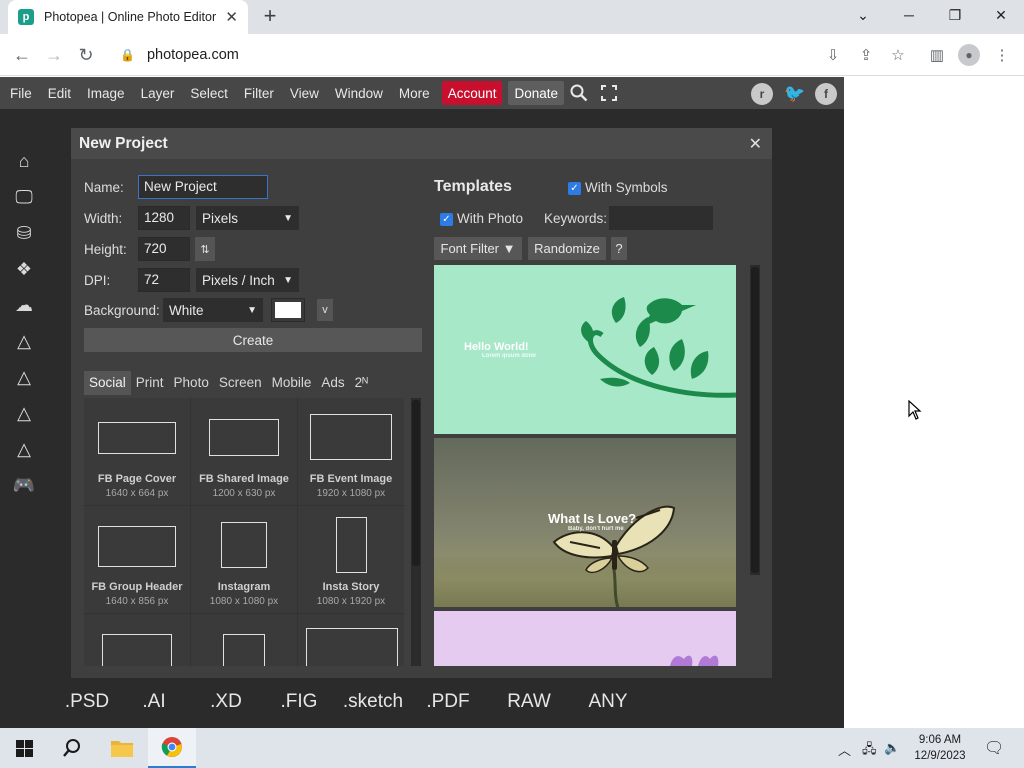  What do you see at coordinates (969, 55) in the screenshot?
I see `profile-avatar: ●` at bounding box center [969, 55].